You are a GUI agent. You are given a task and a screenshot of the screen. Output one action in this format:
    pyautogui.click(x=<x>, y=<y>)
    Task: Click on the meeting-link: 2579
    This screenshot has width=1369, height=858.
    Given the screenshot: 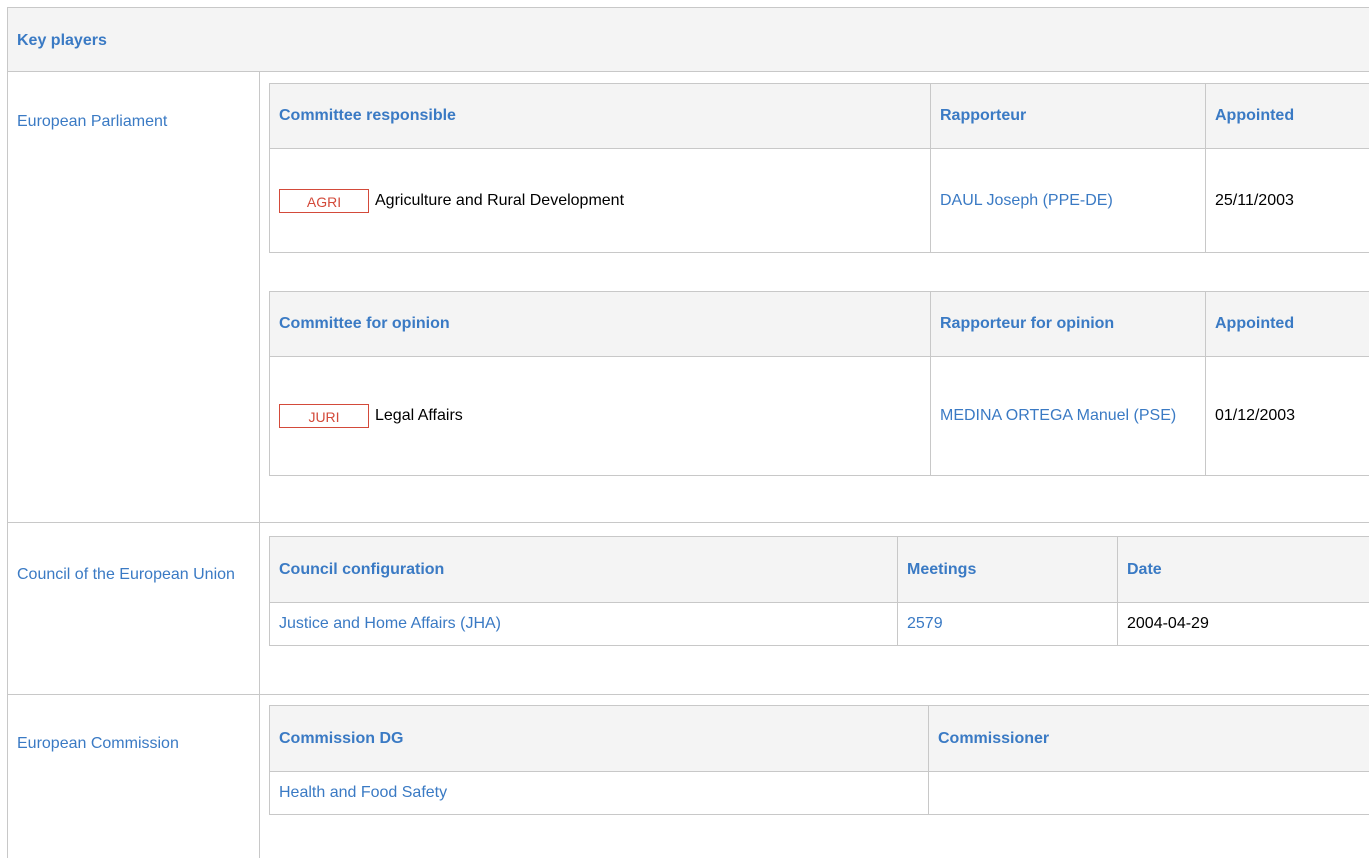 What is the action you would take?
    pyautogui.click(x=925, y=623)
    